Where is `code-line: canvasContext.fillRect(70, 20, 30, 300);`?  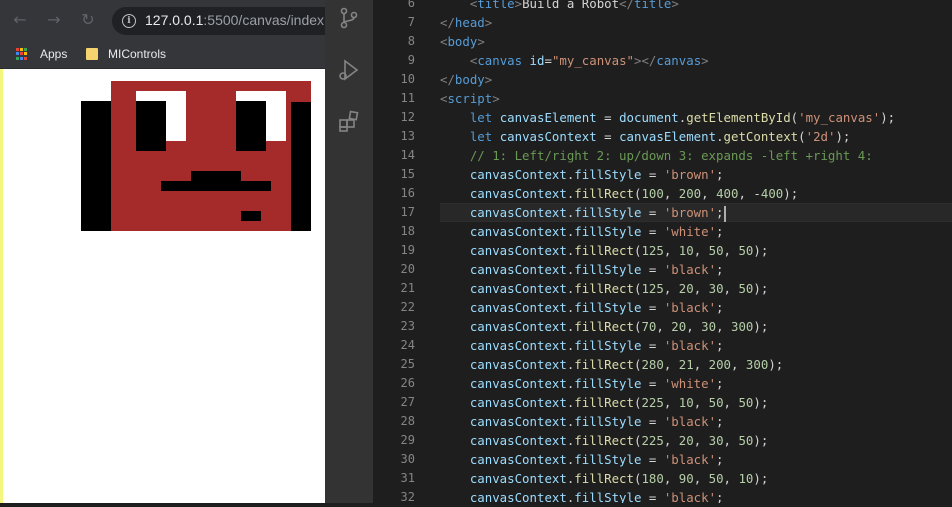 code-line: canvasContext.fillRect(70, 20, 30, 300); is located at coordinates (604, 326).